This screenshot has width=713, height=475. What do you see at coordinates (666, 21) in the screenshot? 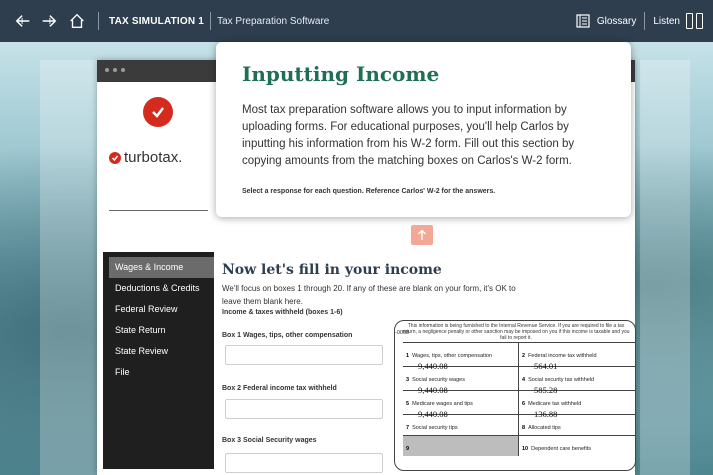
I see `listen-button: Listen` at bounding box center [666, 21].